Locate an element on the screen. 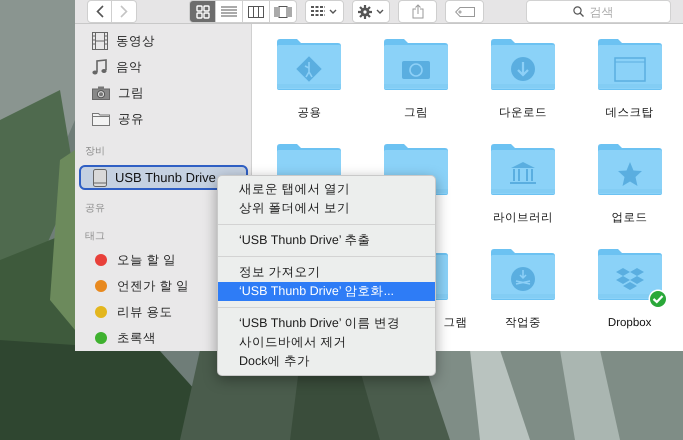  folder-name: 업로드 is located at coordinates (630, 218).